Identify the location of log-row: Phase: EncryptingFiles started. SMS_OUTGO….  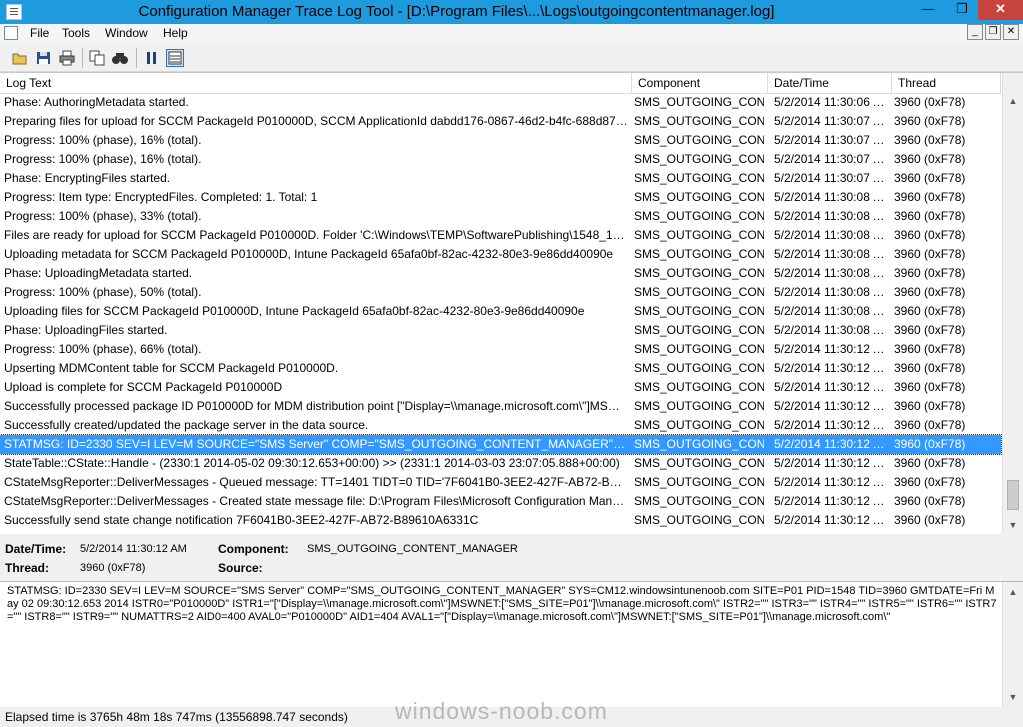
(500, 178).